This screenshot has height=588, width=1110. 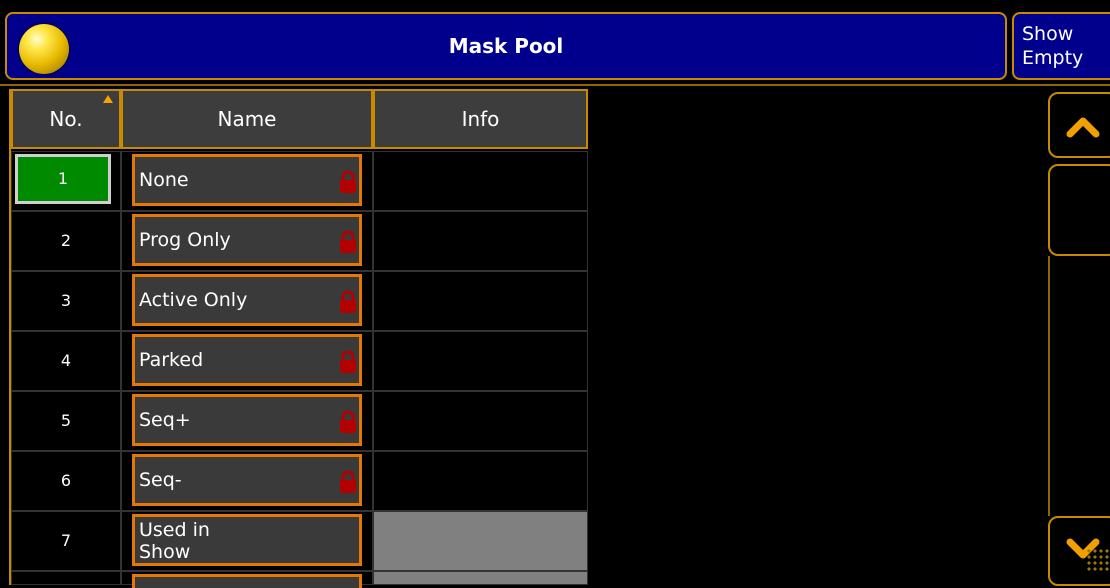 I want to click on mask-name-label: Parked, so click(x=171, y=360).